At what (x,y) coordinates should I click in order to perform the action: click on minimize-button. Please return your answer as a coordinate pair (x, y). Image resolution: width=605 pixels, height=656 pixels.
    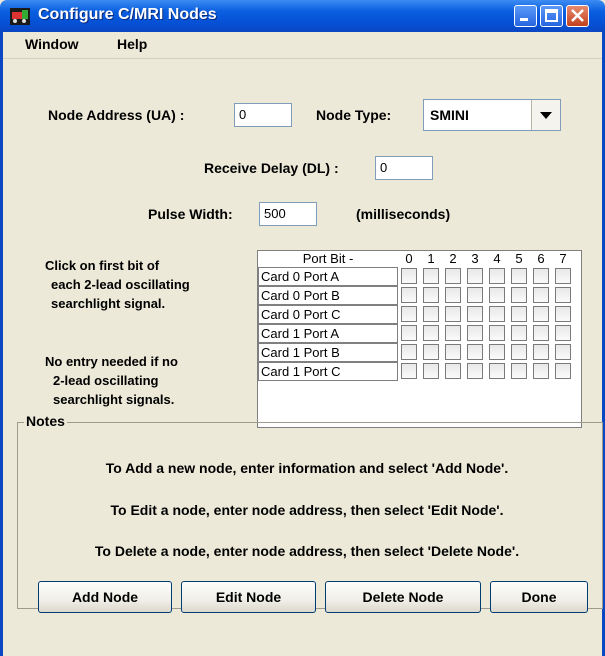
    Looking at the image, I should click on (525, 16).